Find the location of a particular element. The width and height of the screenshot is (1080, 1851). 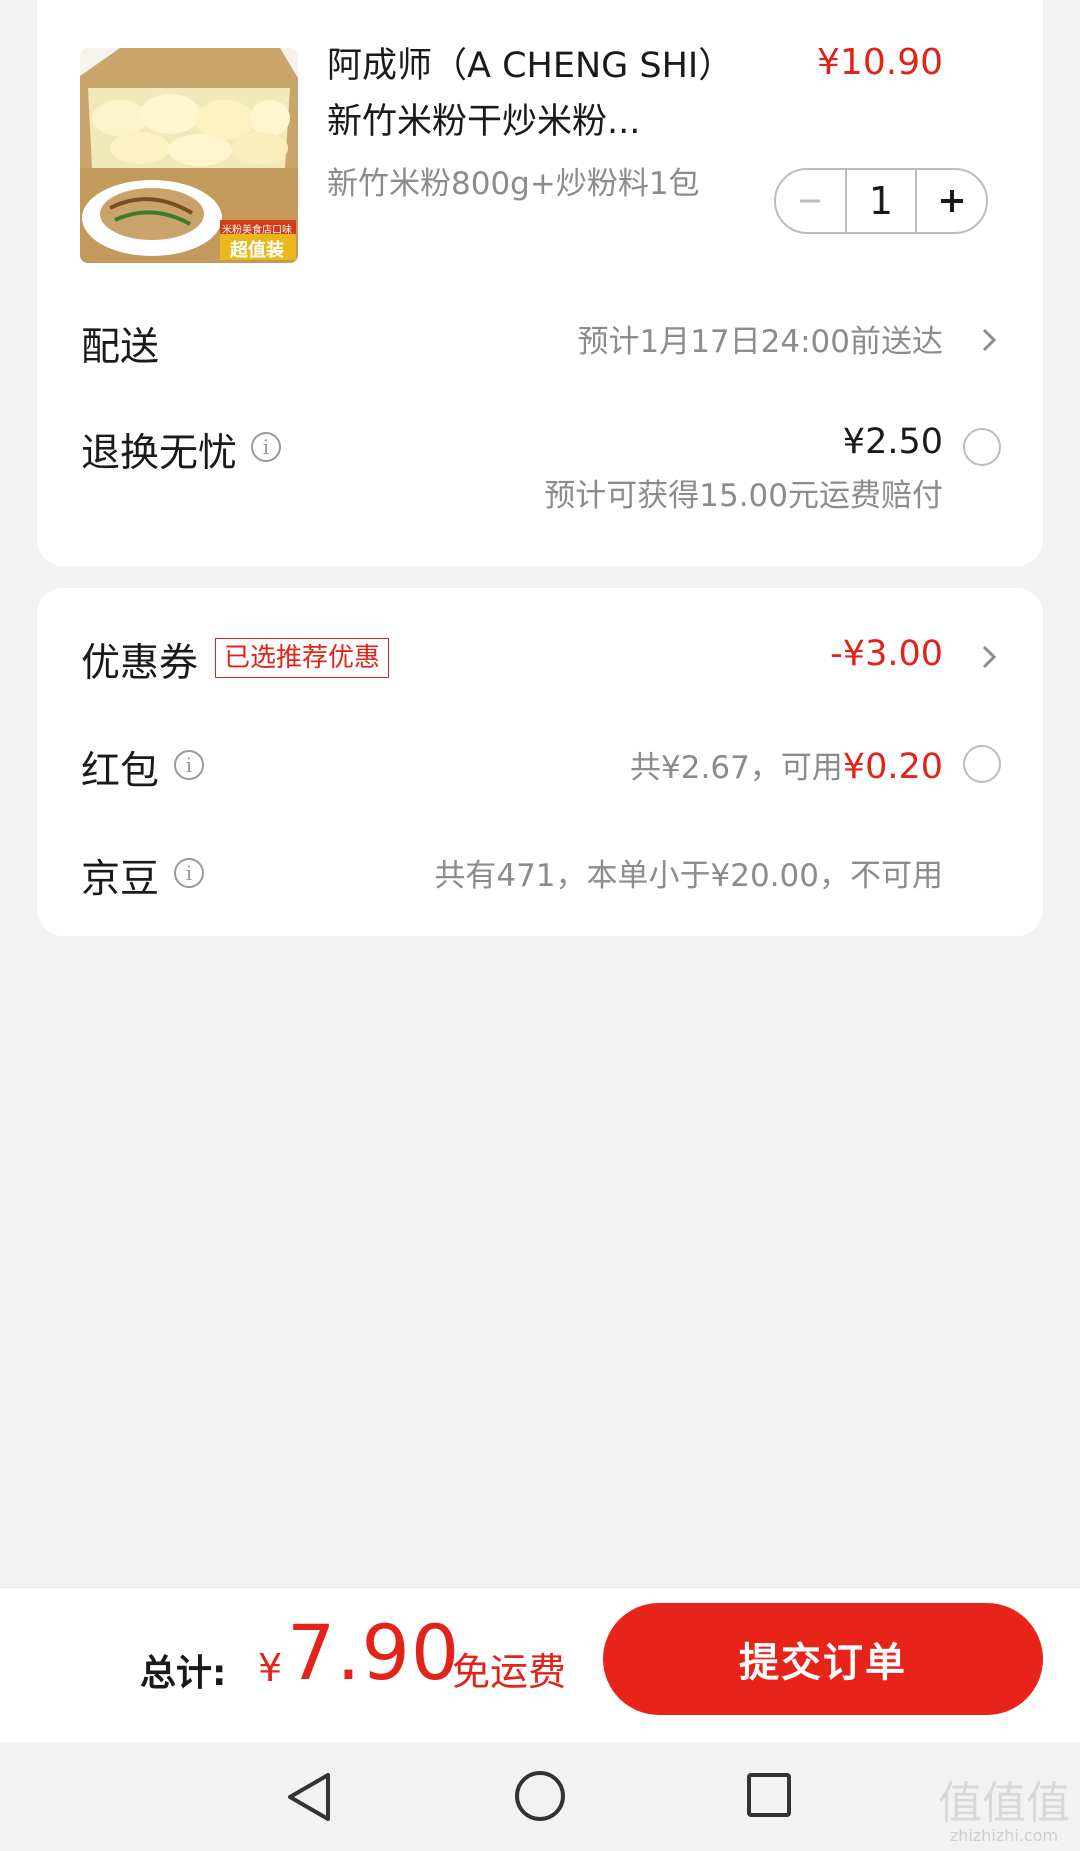

watermark: 值值值 zhizhizhi.com is located at coordinates (1004, 1814).